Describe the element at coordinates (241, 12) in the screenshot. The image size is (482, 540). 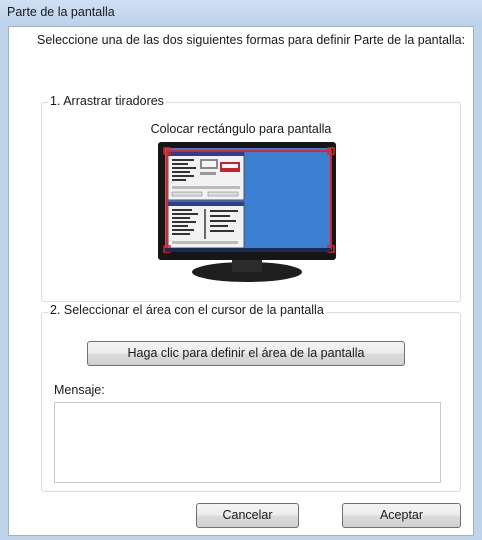
I see `title-bar: Parte de la pantalla` at that location.